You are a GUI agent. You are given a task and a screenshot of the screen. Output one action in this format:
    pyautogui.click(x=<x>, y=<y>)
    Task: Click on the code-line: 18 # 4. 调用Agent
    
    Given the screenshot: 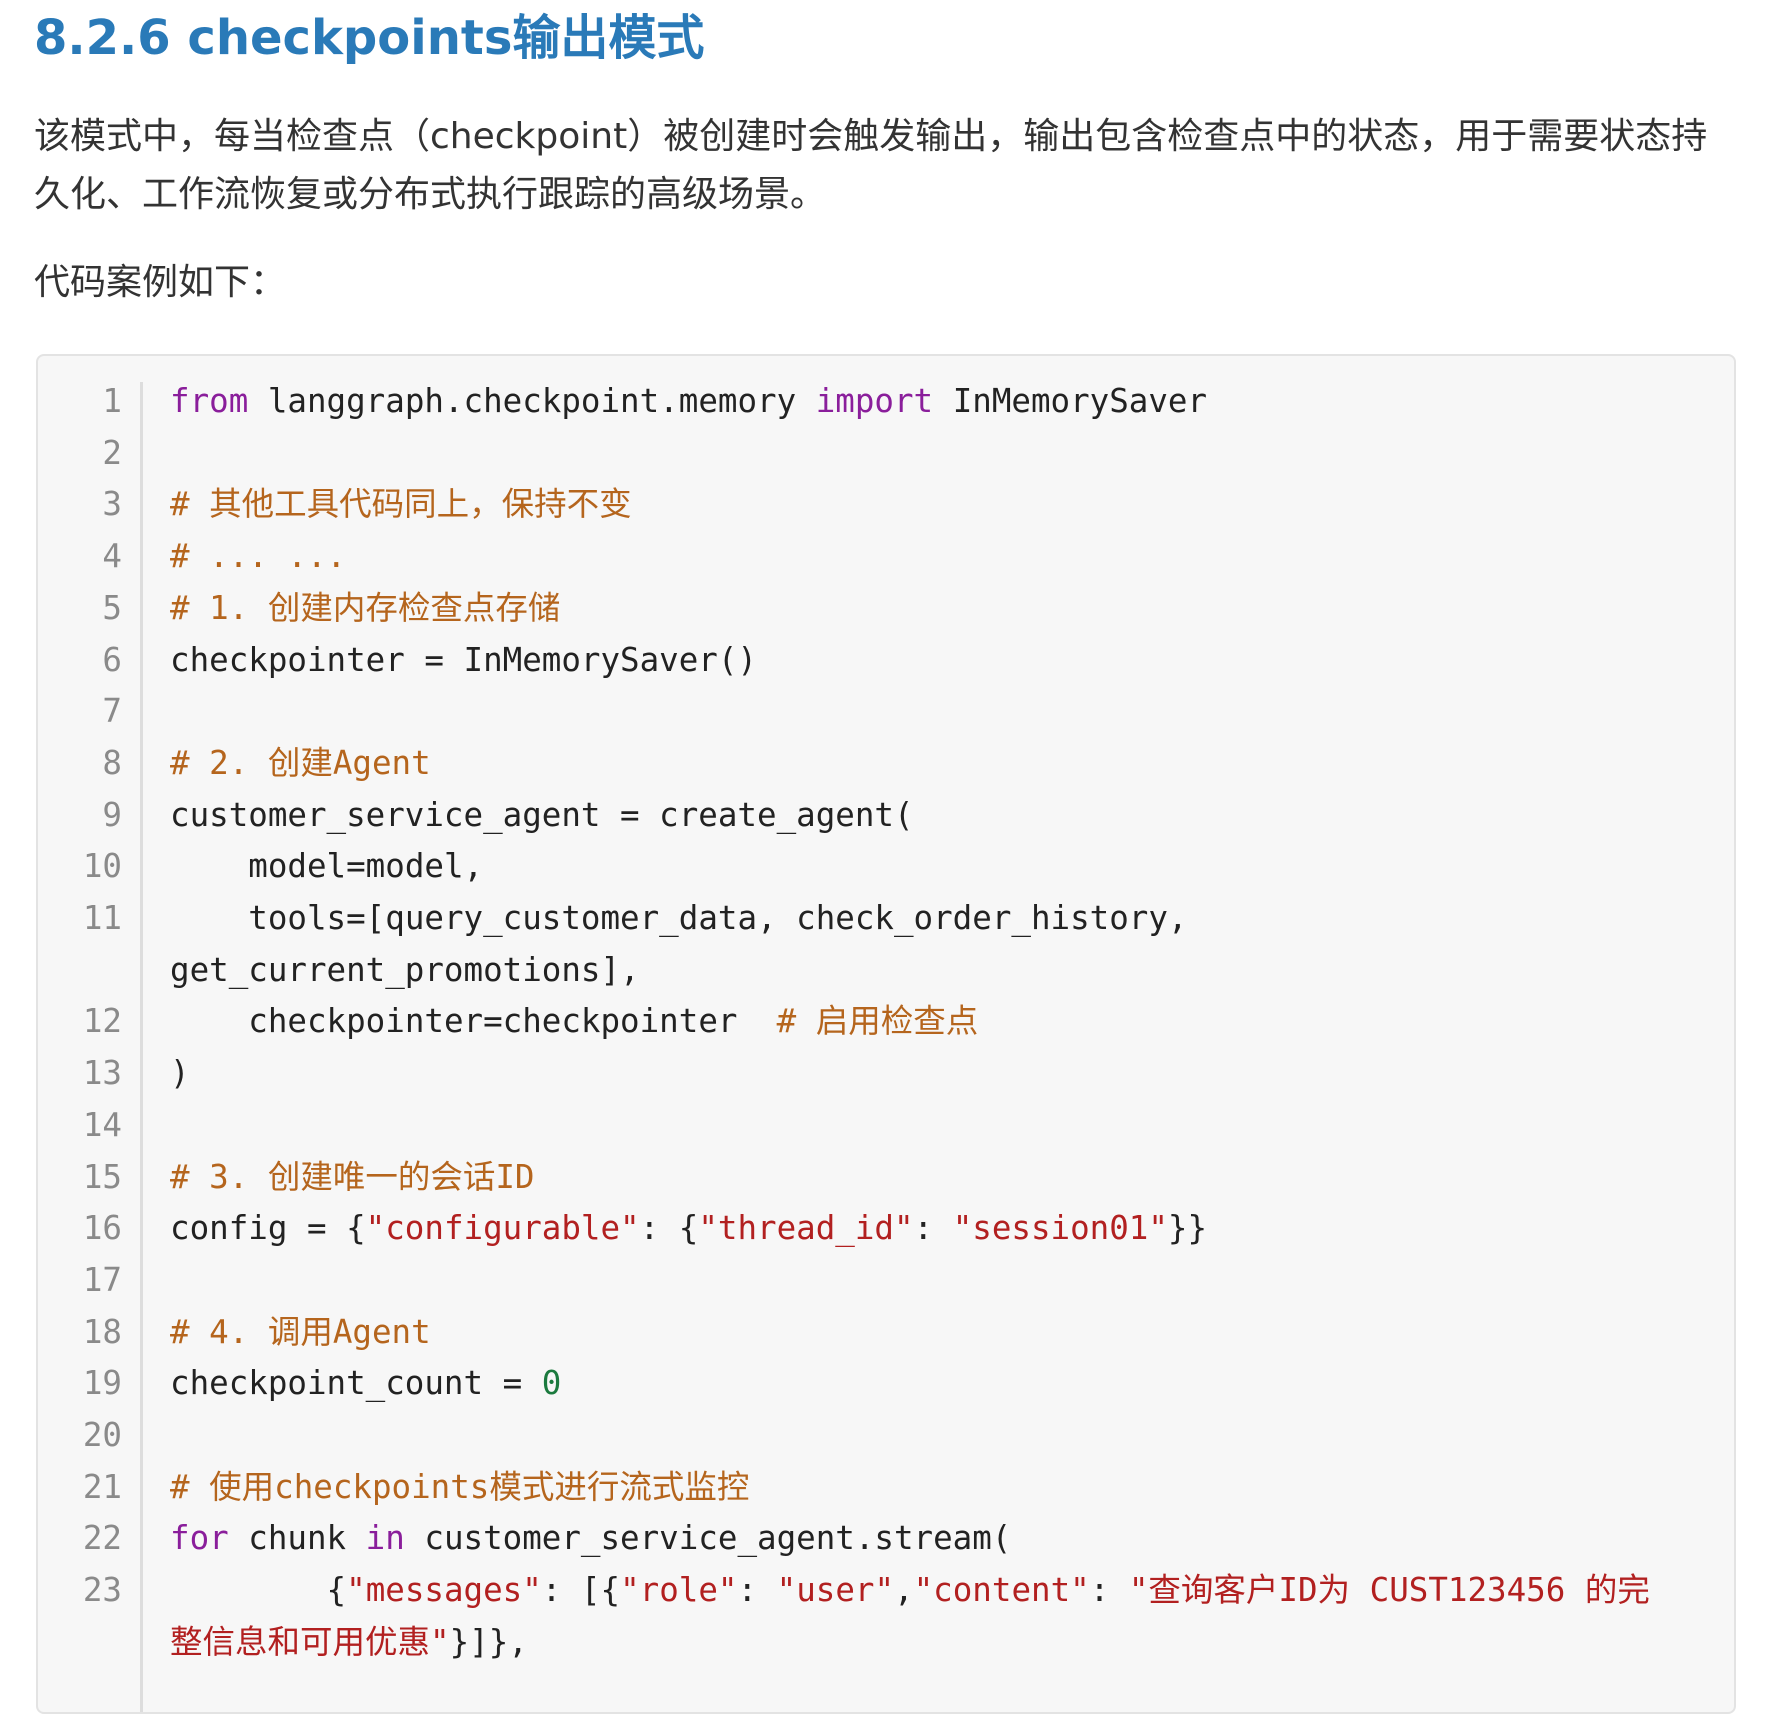 What is the action you would take?
    pyautogui.click(x=886, y=1333)
    